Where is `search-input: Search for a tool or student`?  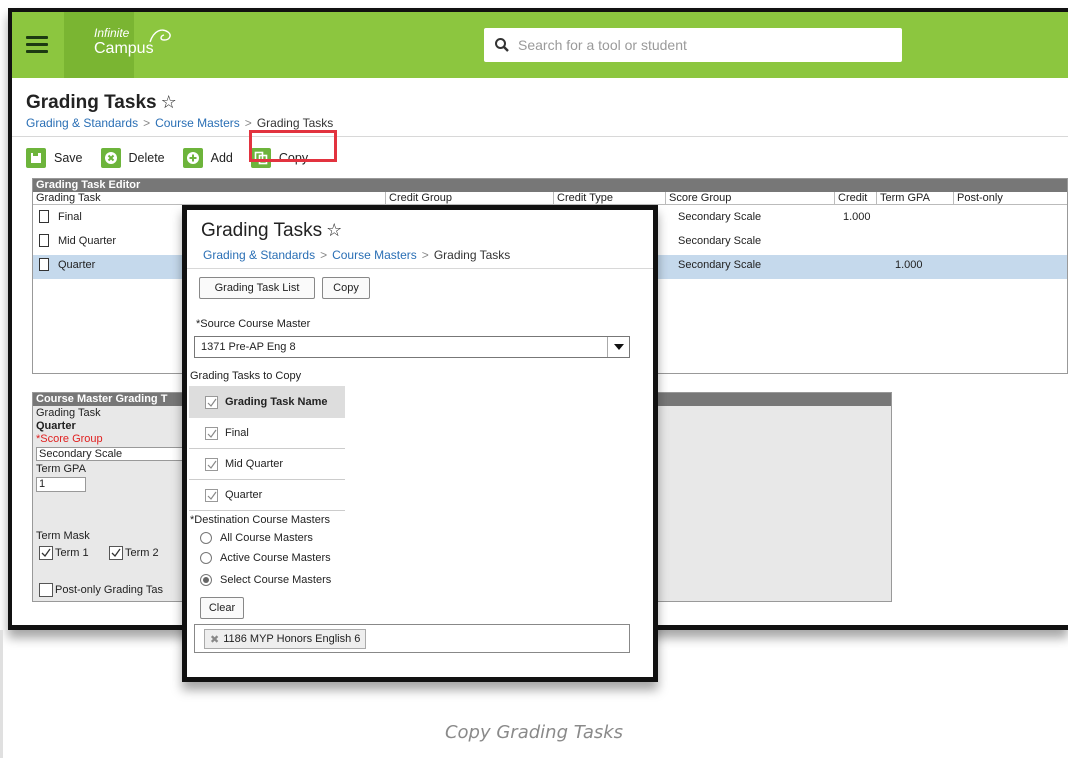 search-input: Search for a tool or student is located at coordinates (693, 45).